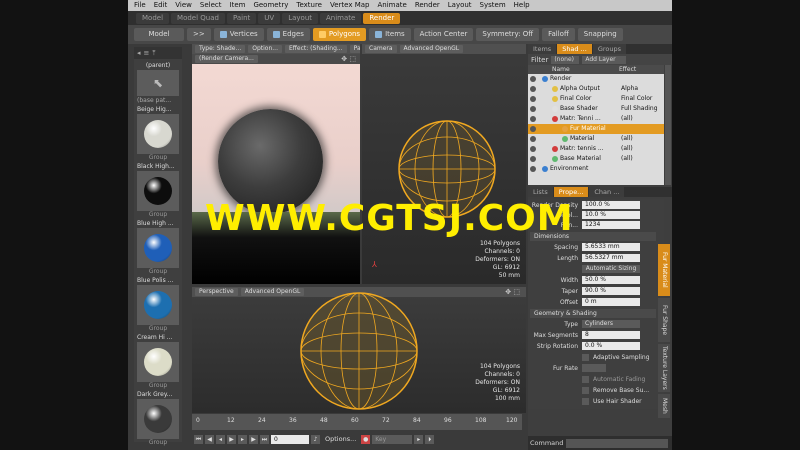  What do you see at coordinates (300, 18) in the screenshot?
I see `layout-tab-layout: Layout` at bounding box center [300, 18].